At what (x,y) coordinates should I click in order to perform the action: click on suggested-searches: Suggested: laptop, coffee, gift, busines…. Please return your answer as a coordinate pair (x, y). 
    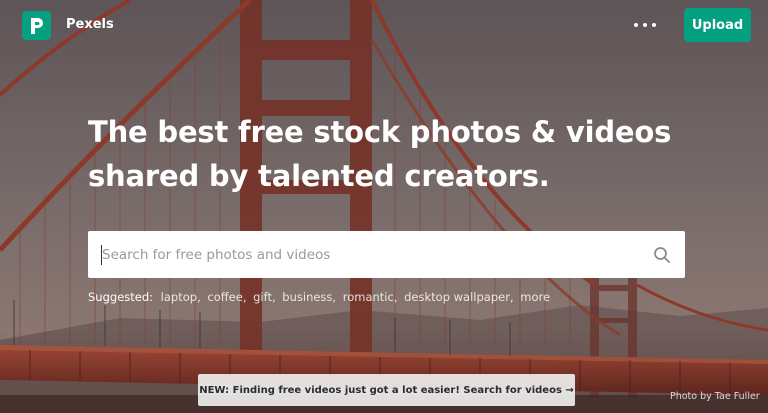
    Looking at the image, I should click on (319, 297).